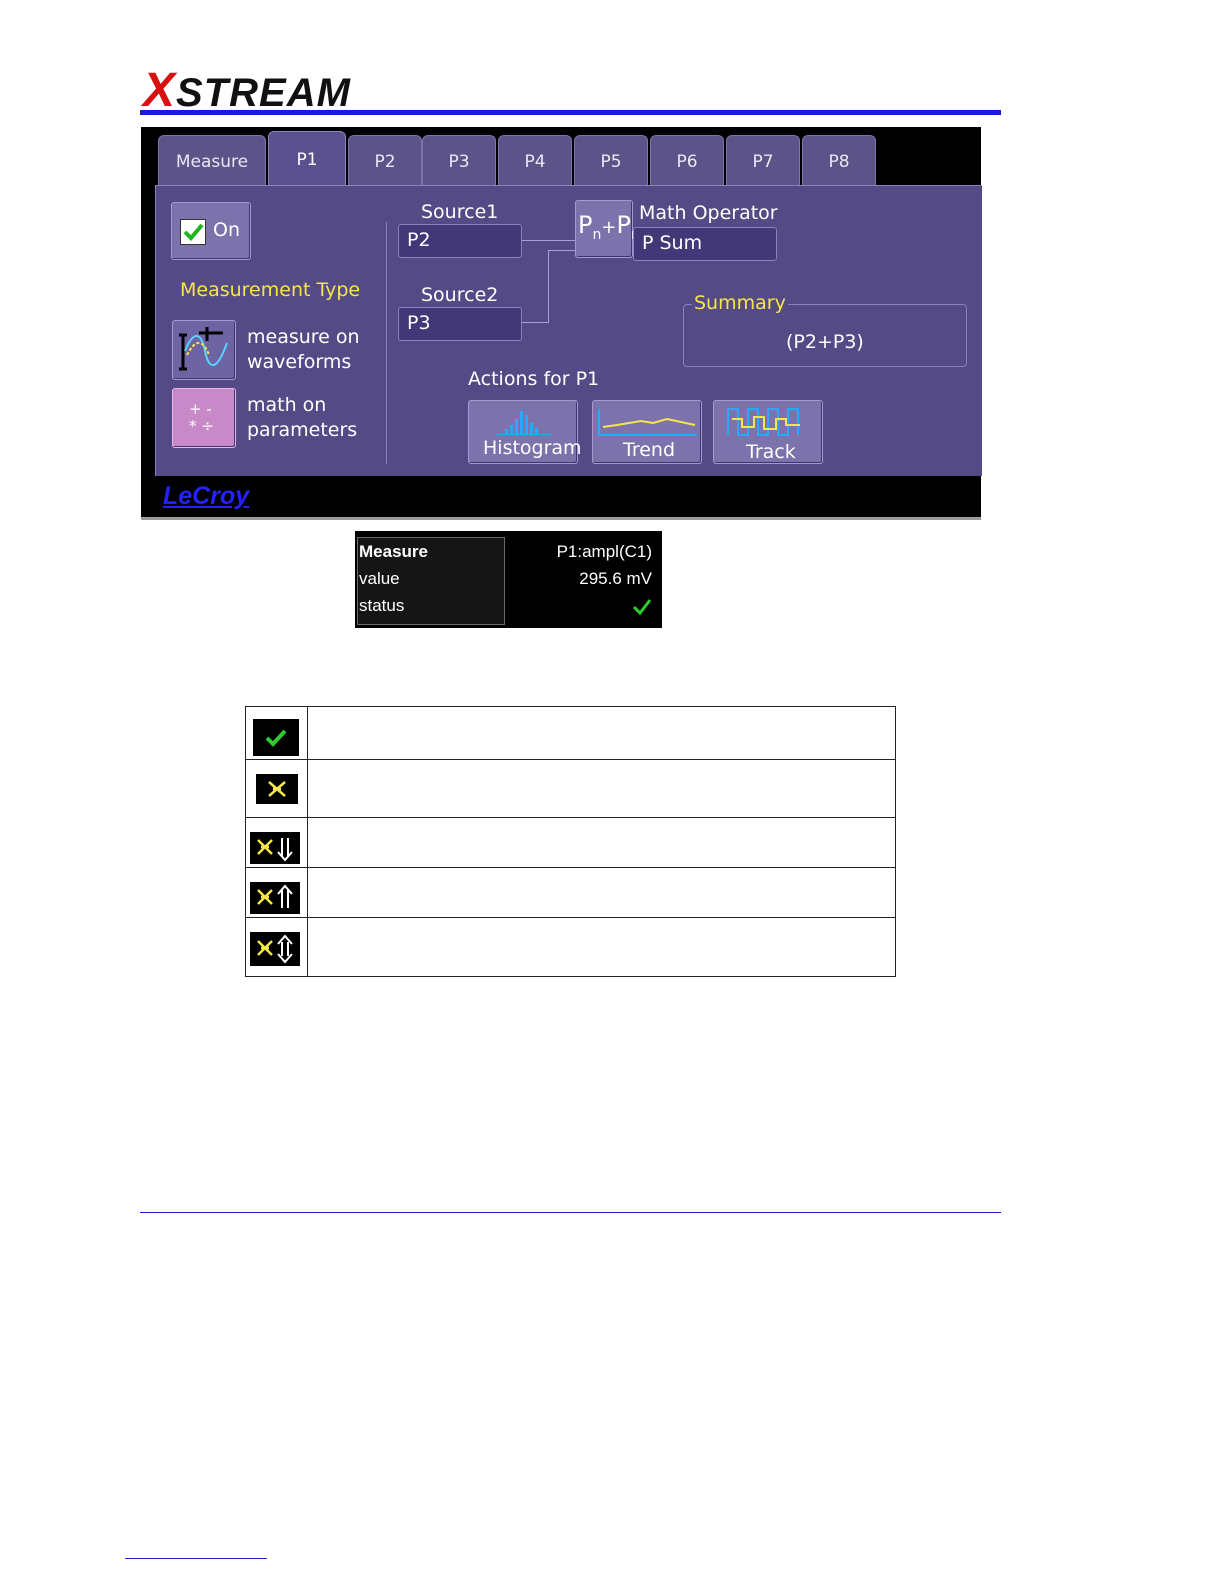 The width and height of the screenshot is (1224, 1584). I want to click on math-operator-label: Math Operator, so click(708, 213).